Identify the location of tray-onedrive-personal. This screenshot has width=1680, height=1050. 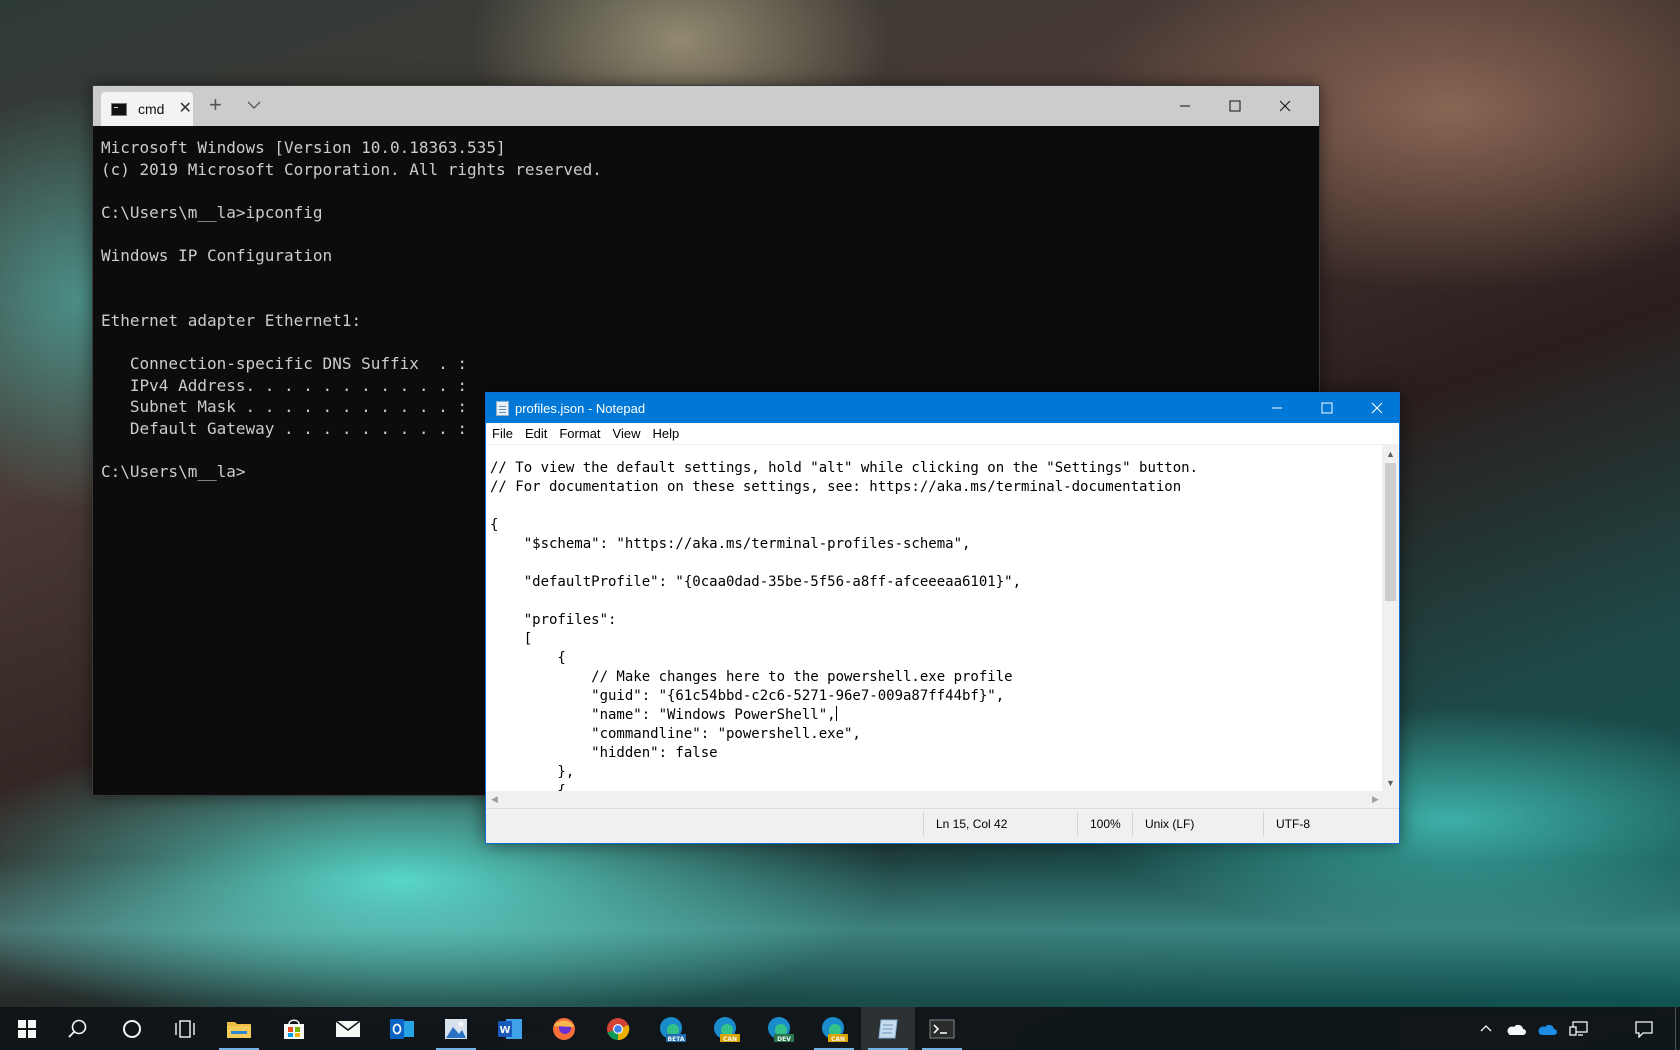
(1516, 1028).